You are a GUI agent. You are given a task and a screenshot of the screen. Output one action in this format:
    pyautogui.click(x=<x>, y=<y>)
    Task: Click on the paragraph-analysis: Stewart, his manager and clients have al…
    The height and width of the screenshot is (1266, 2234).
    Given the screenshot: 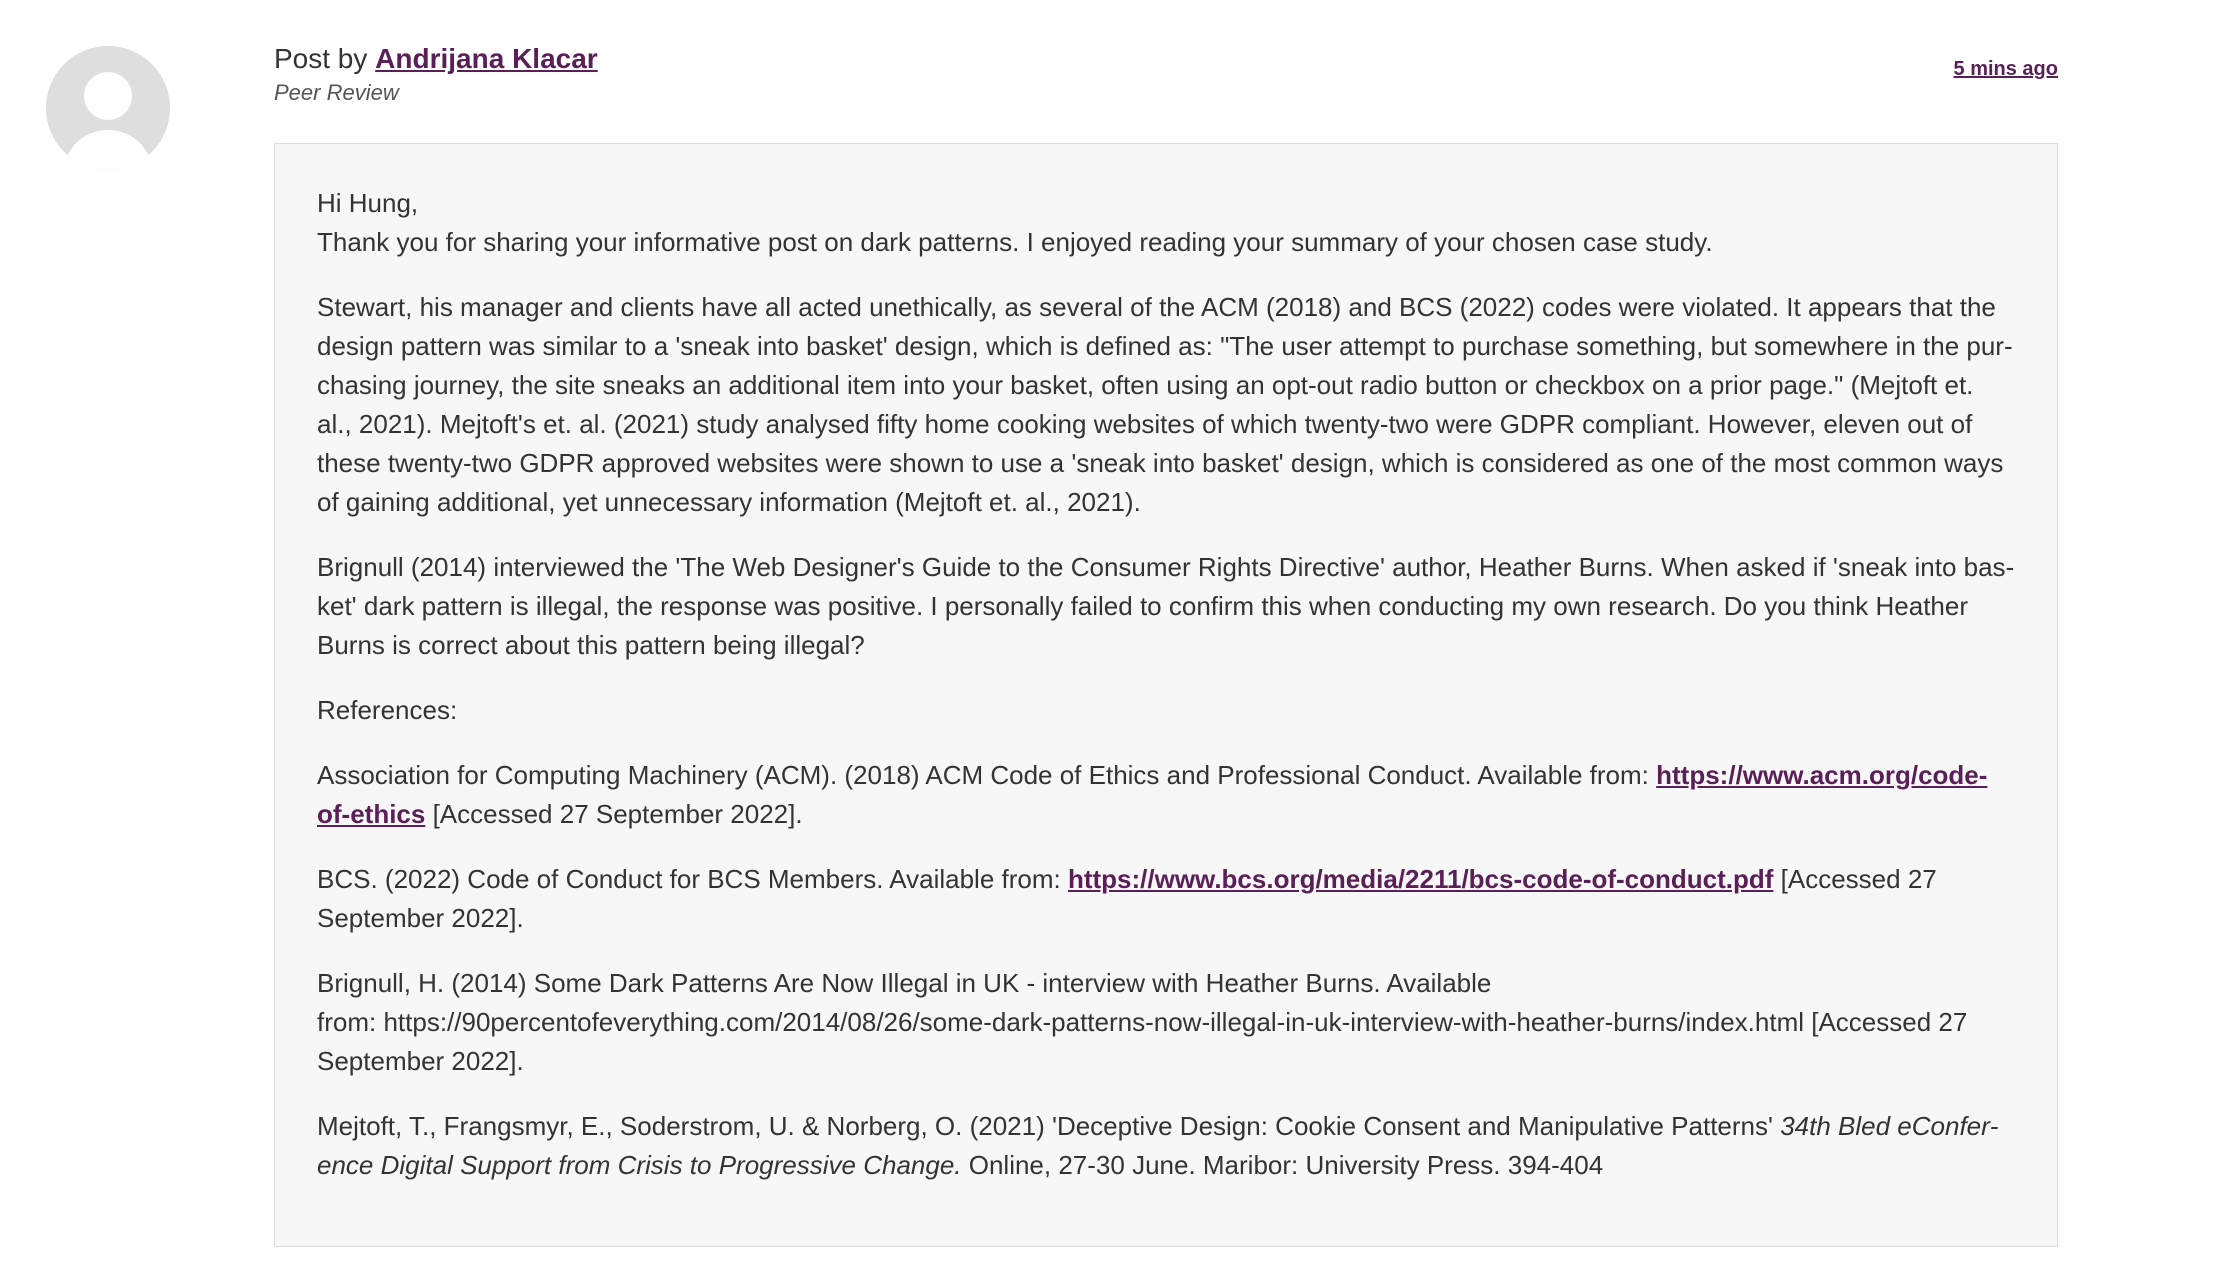 What is the action you would take?
    pyautogui.click(x=1165, y=404)
    